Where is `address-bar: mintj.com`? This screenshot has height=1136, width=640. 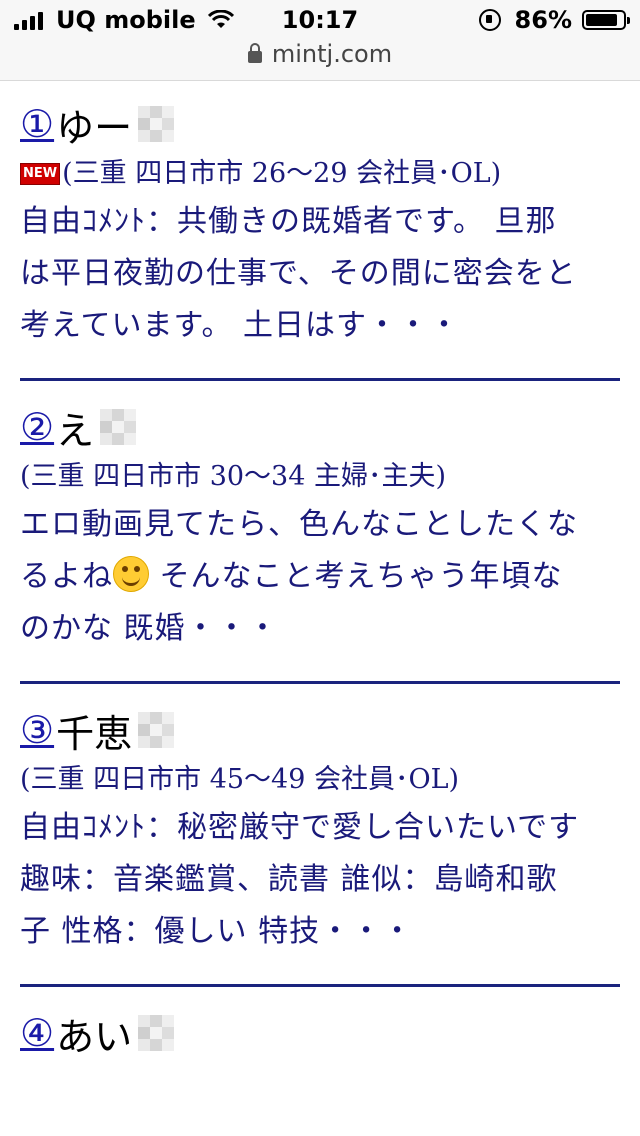 address-bar: mintj.com is located at coordinates (320, 54).